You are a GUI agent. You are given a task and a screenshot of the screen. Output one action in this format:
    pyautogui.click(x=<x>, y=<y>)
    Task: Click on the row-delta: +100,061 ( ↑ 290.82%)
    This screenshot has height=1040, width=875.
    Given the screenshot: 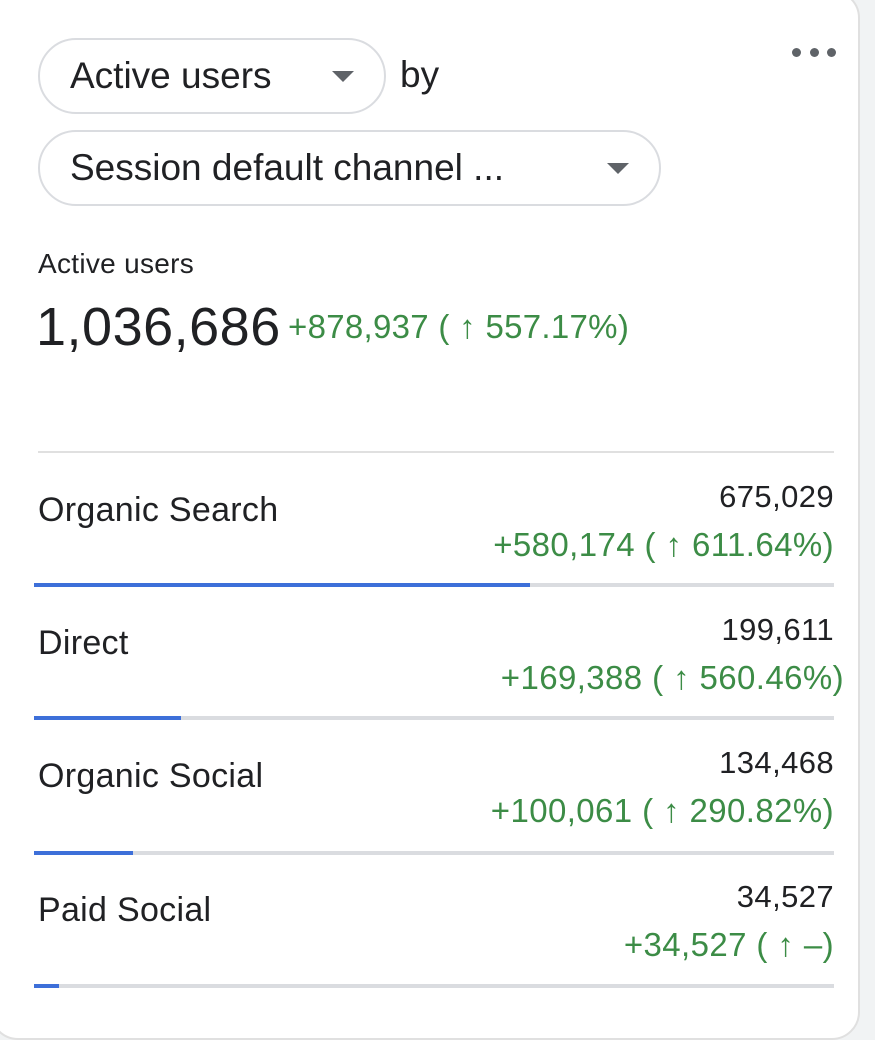 What is the action you would take?
    pyautogui.click(x=662, y=810)
    